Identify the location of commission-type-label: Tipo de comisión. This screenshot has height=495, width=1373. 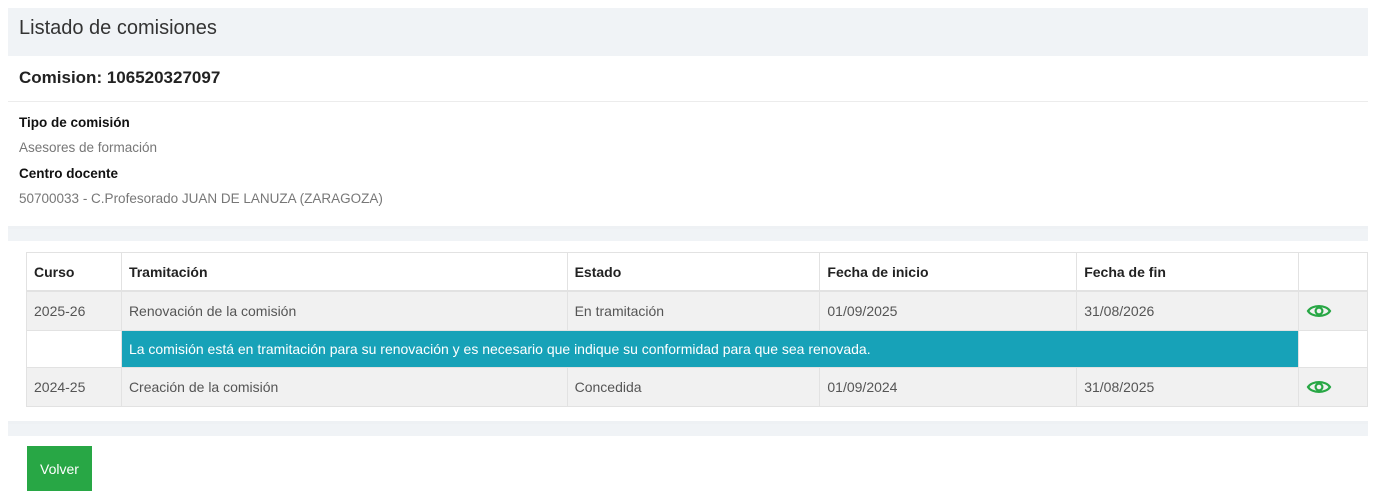
(74, 122).